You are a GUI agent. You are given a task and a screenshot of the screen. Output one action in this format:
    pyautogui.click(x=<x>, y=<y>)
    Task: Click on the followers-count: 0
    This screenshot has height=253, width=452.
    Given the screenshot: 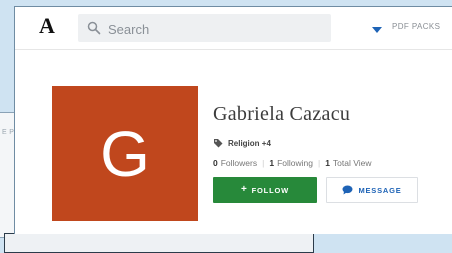 What is the action you would take?
    pyautogui.click(x=215, y=163)
    